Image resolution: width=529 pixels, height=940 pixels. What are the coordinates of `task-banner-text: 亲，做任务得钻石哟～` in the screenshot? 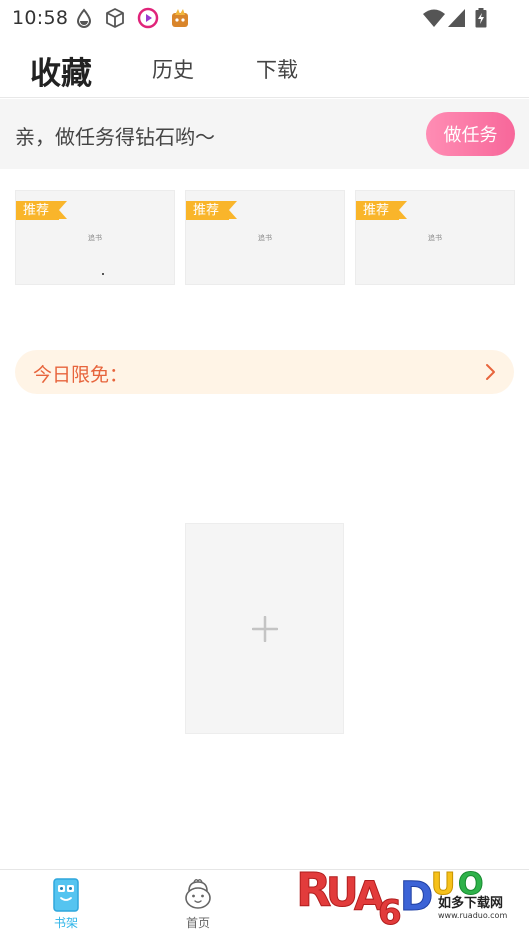 It's located at (115, 137).